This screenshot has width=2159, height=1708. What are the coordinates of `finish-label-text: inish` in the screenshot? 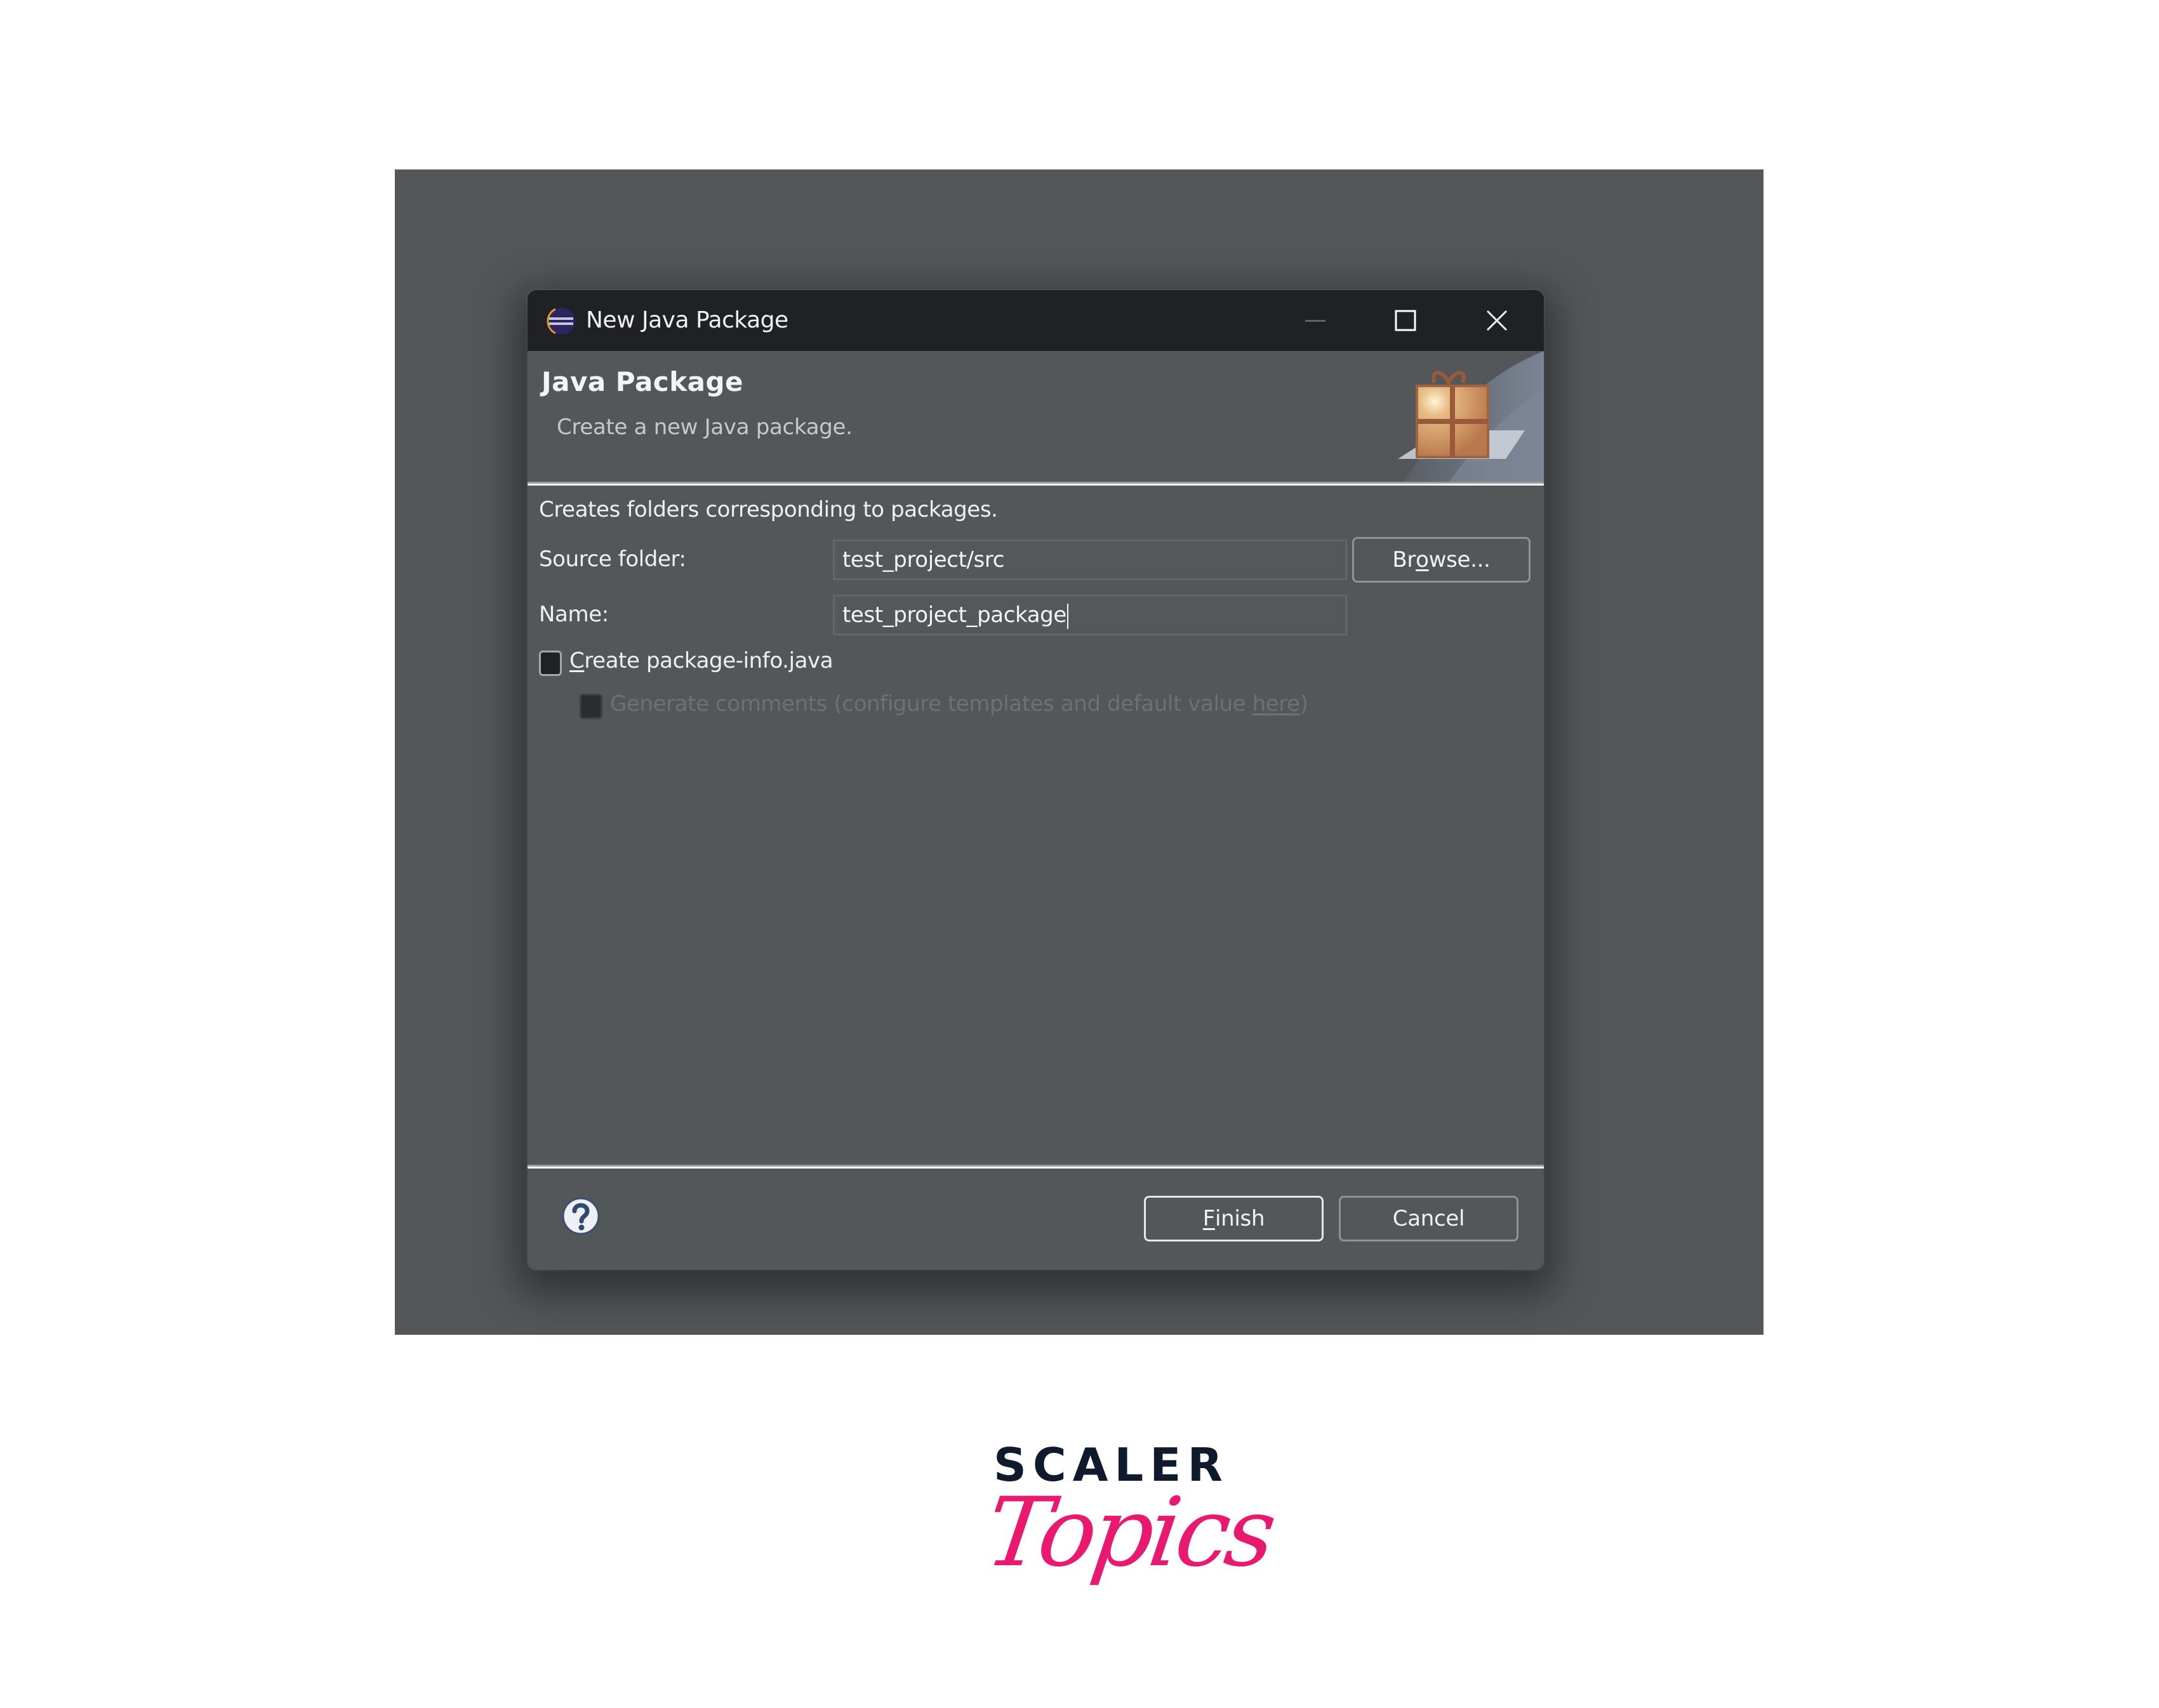 It's located at (1240, 1218).